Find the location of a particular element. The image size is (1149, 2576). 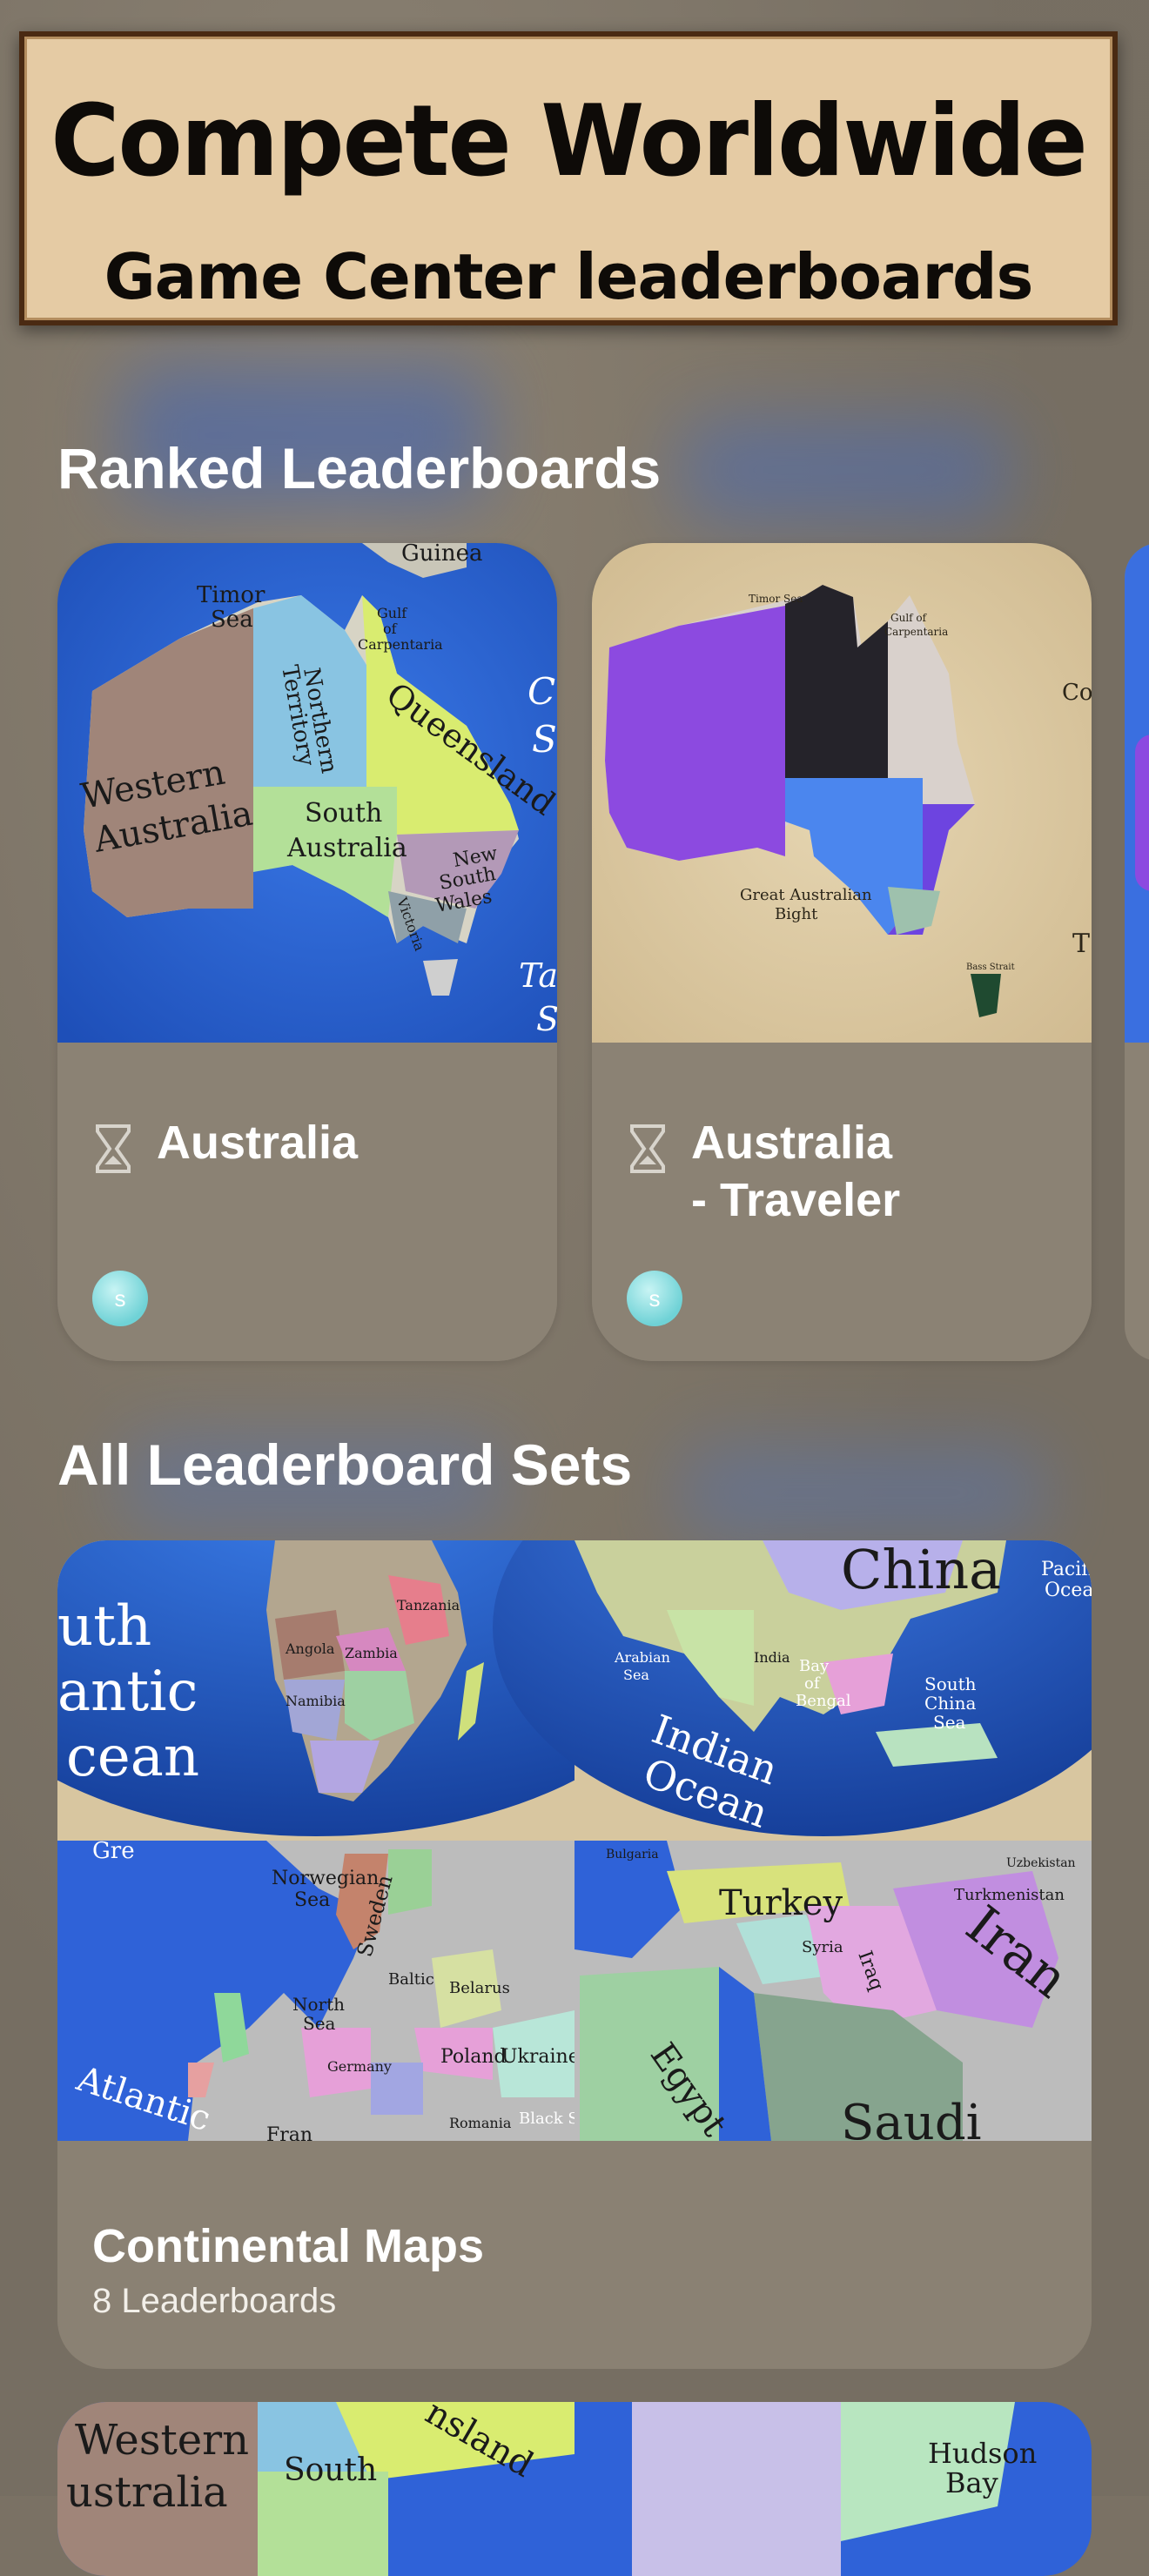

svg-text: Hudson is located at coordinates (982, 2454).